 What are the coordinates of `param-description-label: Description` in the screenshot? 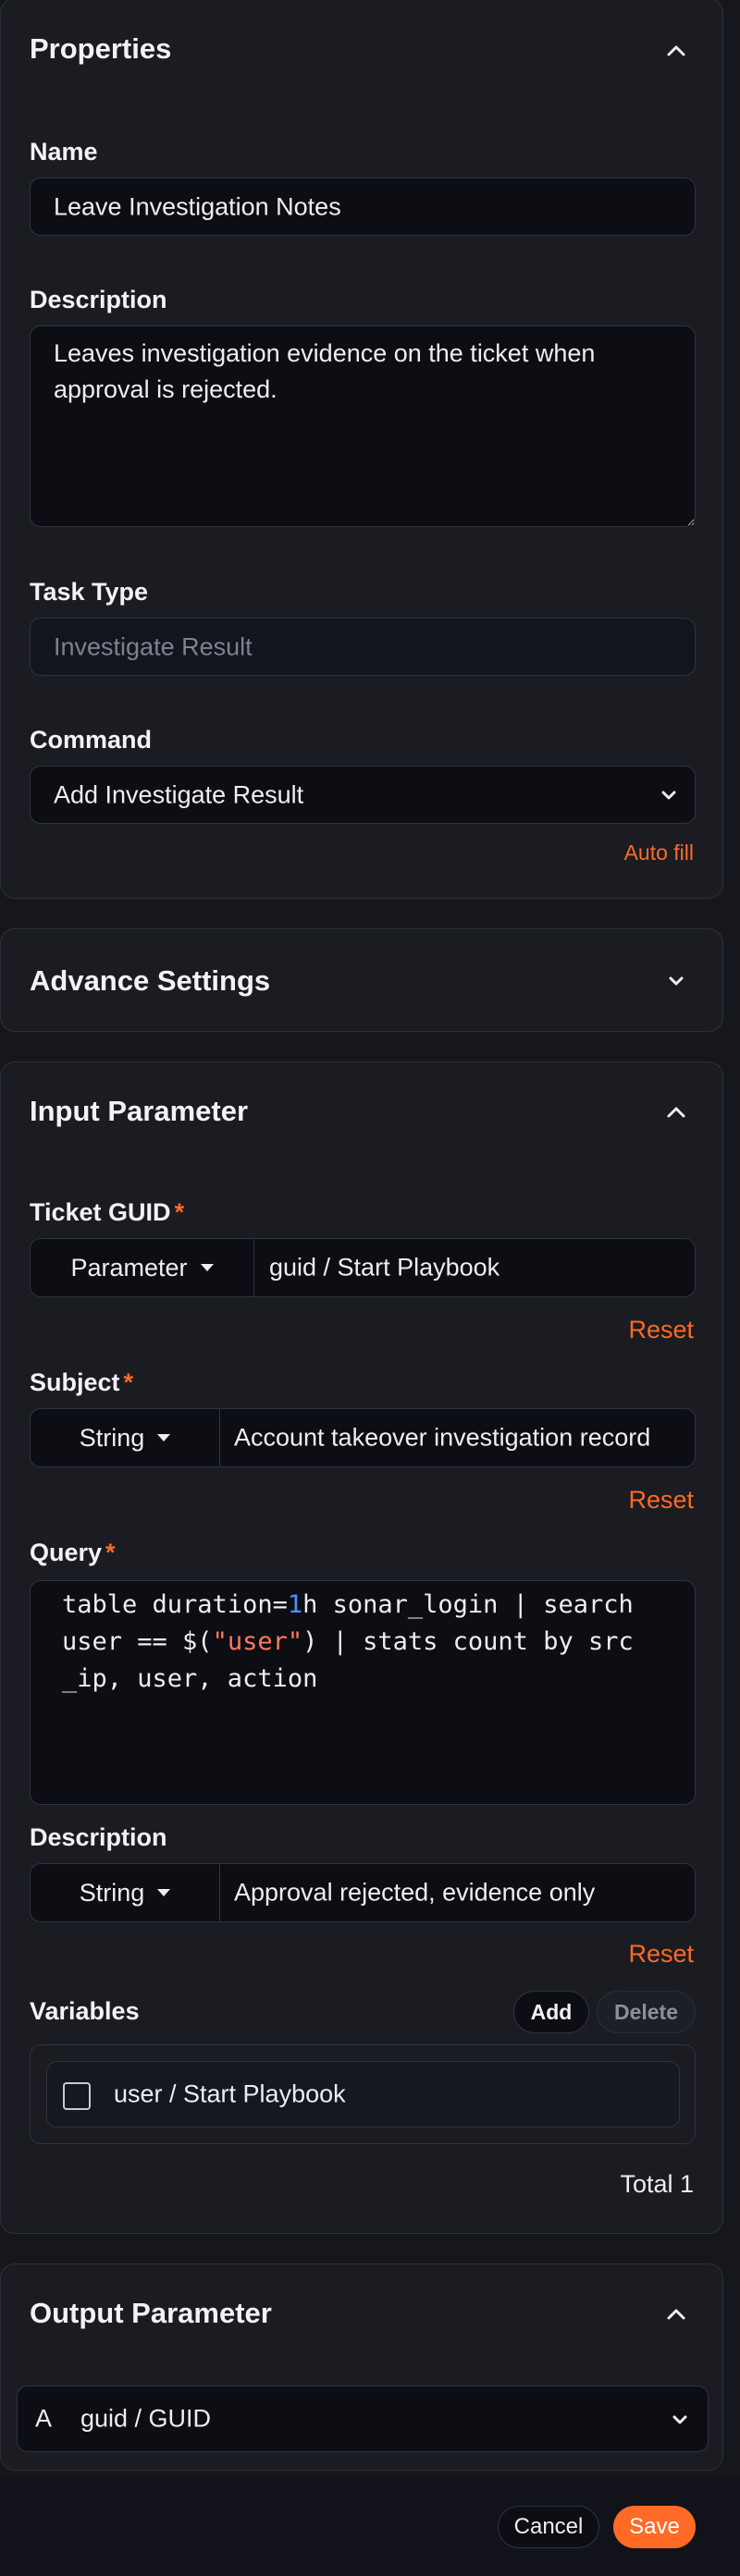 It's located at (99, 1837).